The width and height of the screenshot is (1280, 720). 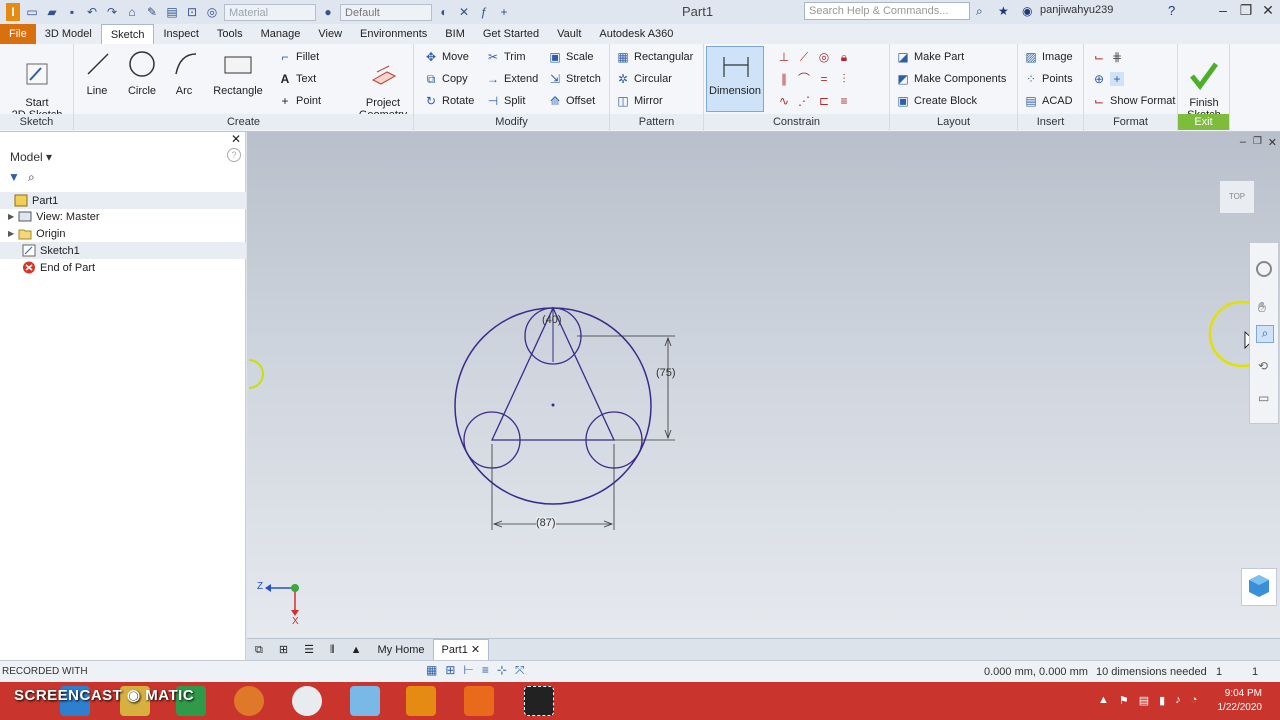 I want to click on fx-icon: ƒ, so click(x=484, y=12).